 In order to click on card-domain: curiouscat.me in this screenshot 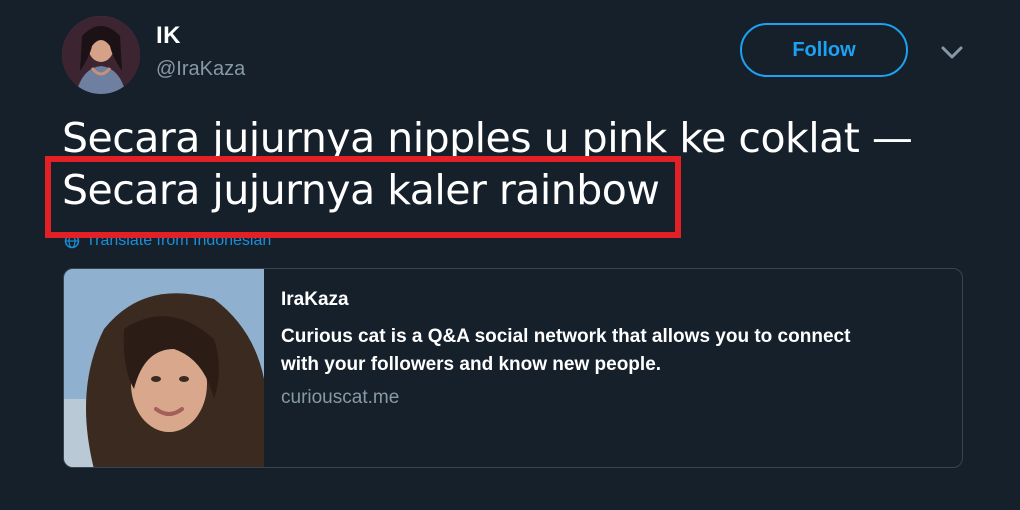, I will do `click(340, 397)`.